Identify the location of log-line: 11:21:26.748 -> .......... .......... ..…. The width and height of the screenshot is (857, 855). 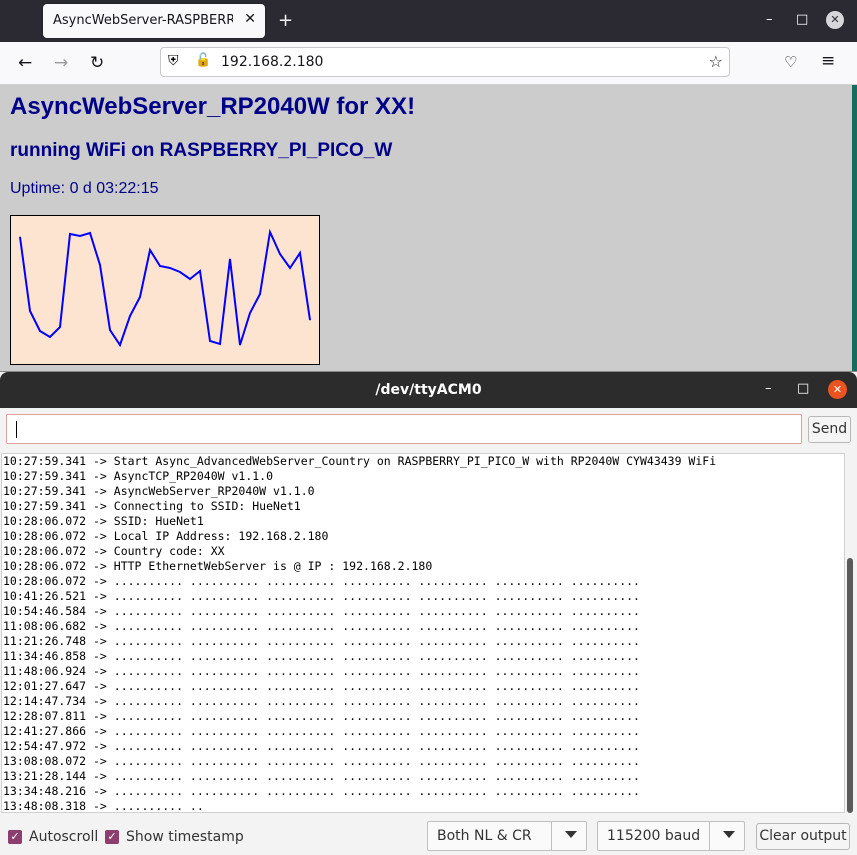
(321, 641).